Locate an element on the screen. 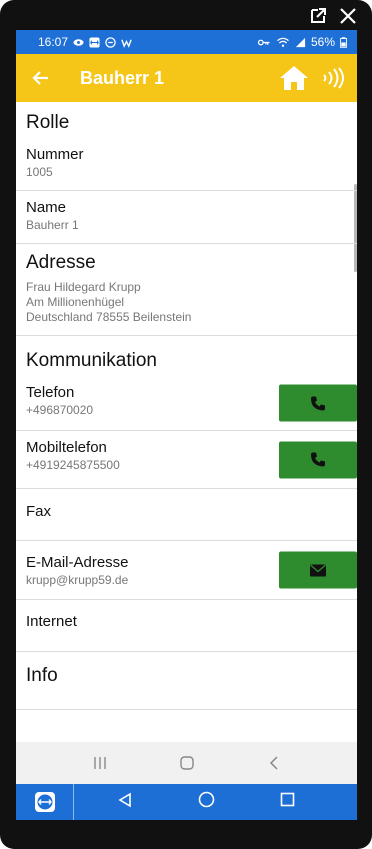 Image resolution: width=372 pixels, height=849 pixels. back-arrow-icon is located at coordinates (42, 78).